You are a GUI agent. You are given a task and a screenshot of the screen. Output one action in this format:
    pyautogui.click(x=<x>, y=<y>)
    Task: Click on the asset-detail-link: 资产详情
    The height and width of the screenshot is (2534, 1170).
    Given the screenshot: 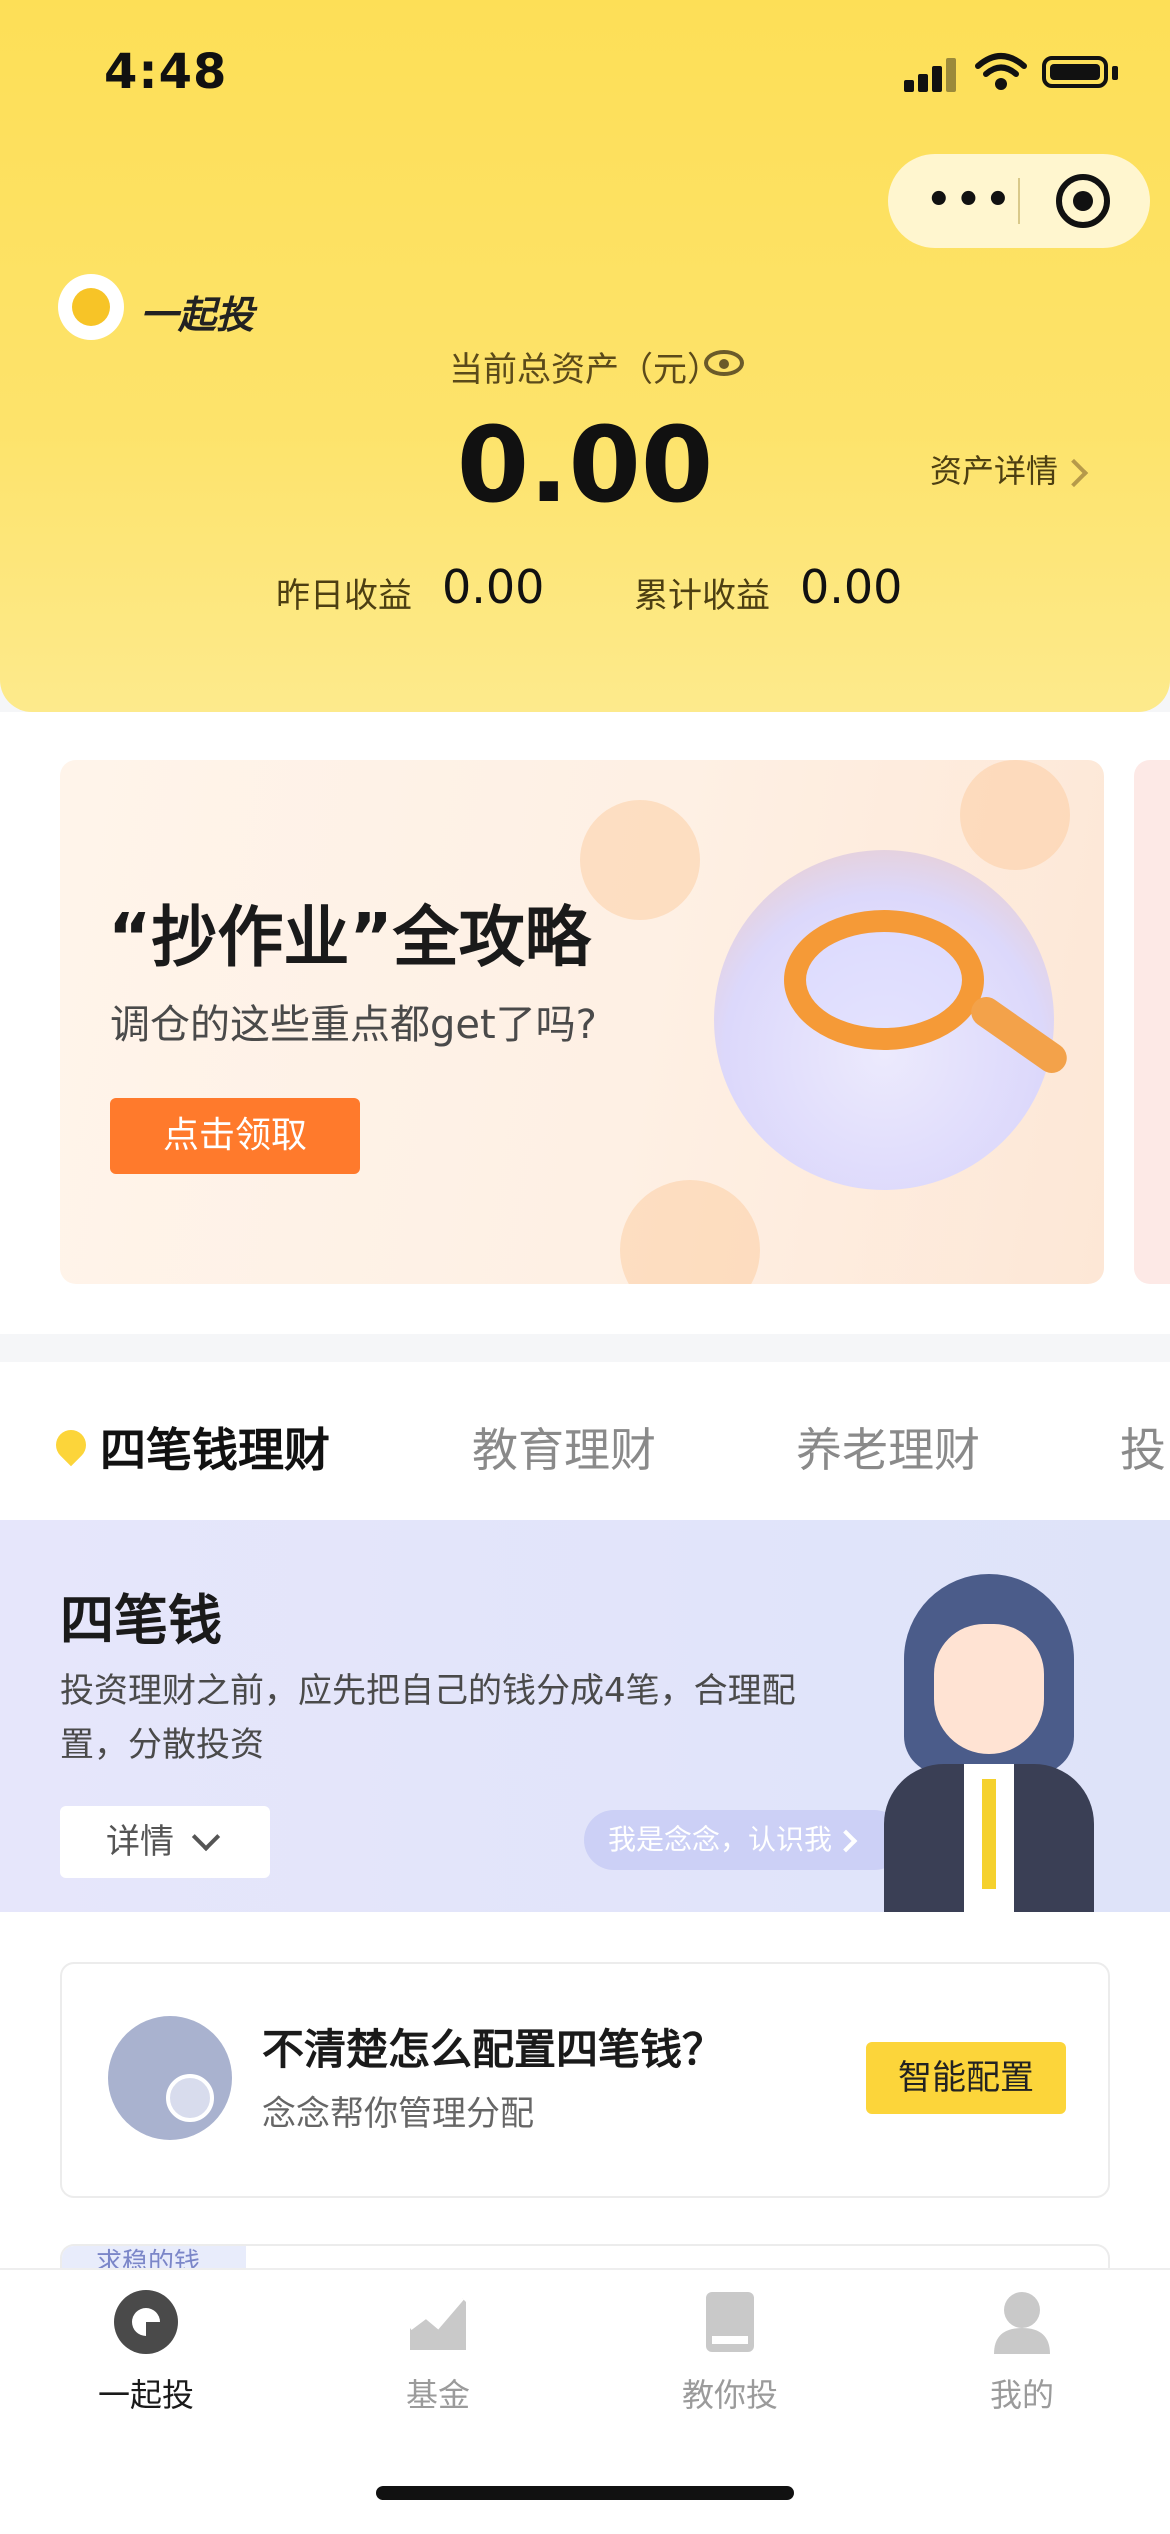 What is the action you would take?
    pyautogui.click(x=1009, y=469)
    